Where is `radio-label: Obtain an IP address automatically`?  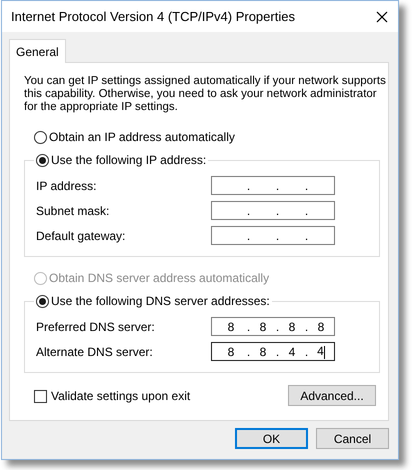 radio-label: Obtain an IP address automatically is located at coordinates (142, 137).